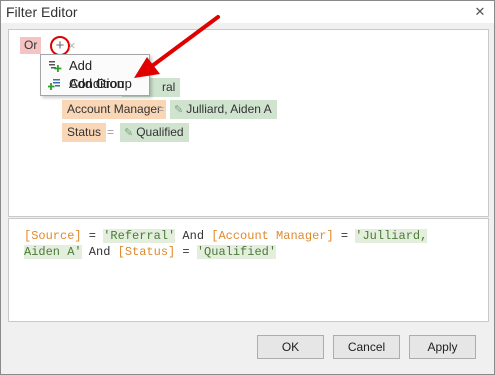  I want to click on add-context-menu: Add Condition Add Group, so click(95, 75).